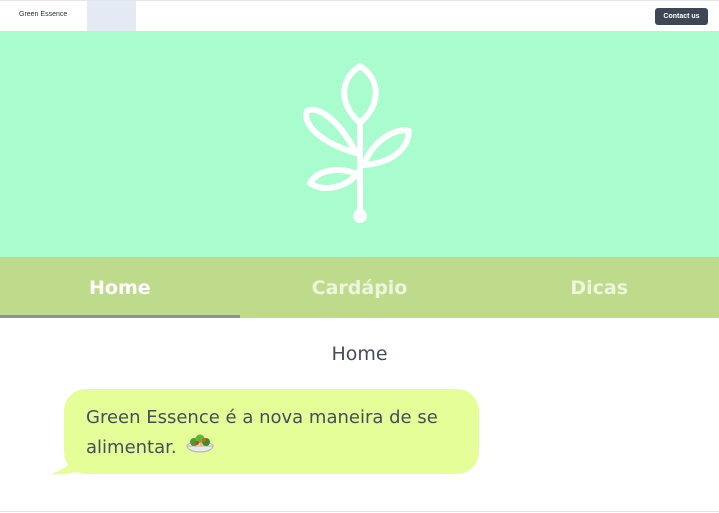 This screenshot has width=719, height=513. I want to click on tab-home-label: Home, so click(120, 287).